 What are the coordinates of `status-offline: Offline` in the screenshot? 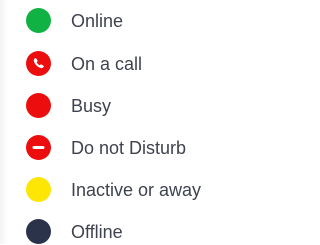 It's located at (122, 231).